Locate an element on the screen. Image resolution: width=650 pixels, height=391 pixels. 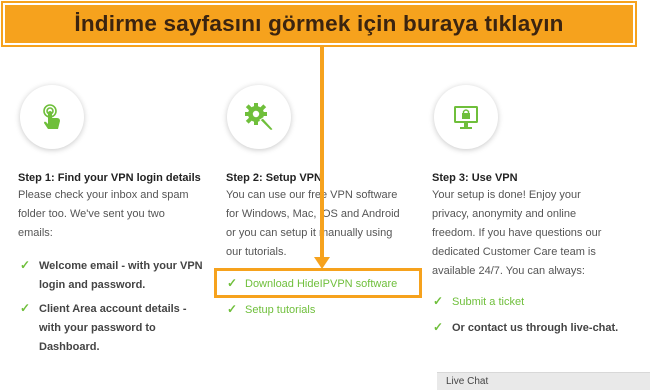
step-3-title: Step 3: Use VPN is located at coordinates (475, 178).